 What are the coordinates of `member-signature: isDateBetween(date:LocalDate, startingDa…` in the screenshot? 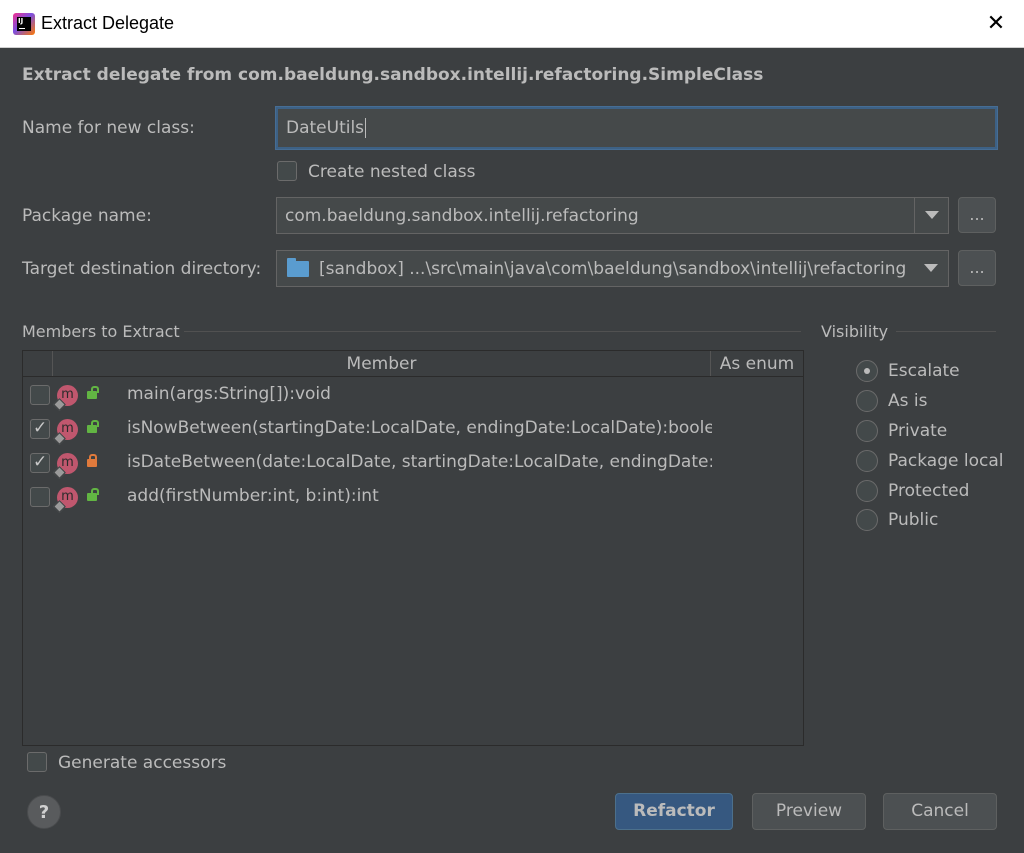 It's located at (419, 462).